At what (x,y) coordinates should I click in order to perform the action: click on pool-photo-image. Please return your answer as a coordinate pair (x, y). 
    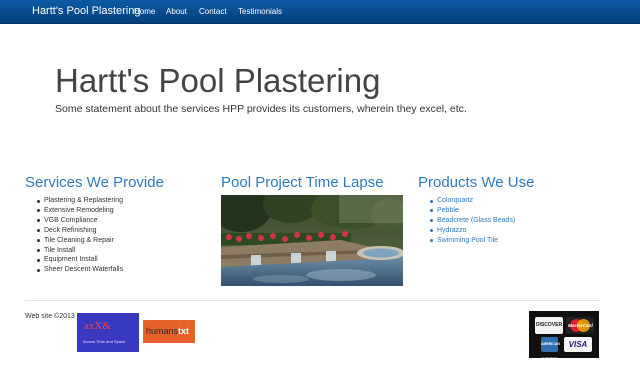
    Looking at the image, I should click on (312, 240).